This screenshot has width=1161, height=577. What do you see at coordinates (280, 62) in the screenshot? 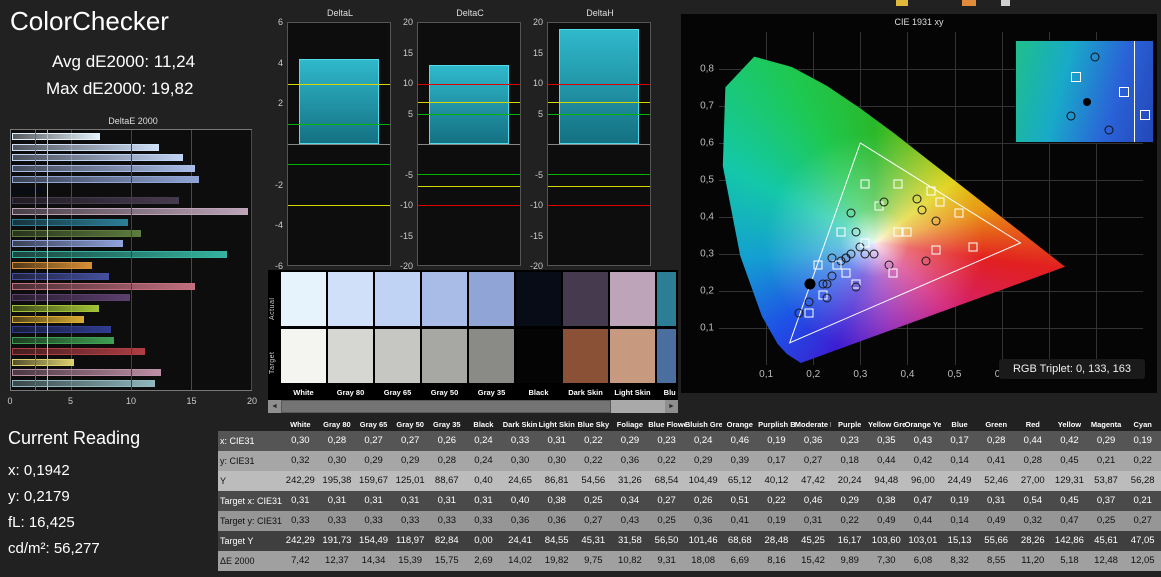
I see `axis-tick-label: 4` at bounding box center [280, 62].